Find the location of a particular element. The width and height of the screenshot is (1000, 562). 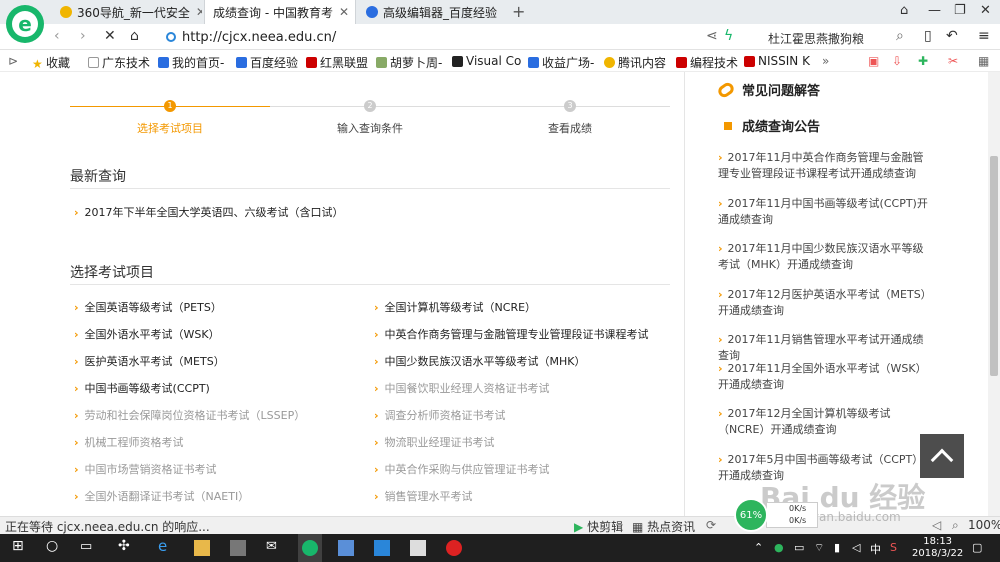

bookmark-item: 我的首页- is located at coordinates (191, 62).